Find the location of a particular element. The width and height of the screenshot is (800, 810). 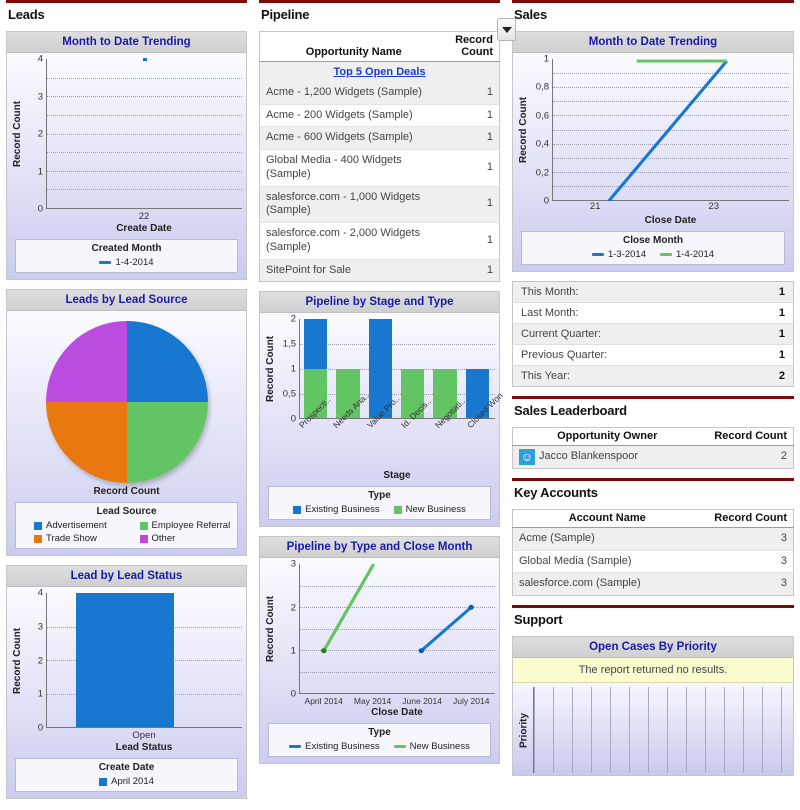

y-tick: 4 is located at coordinates (40, 593).